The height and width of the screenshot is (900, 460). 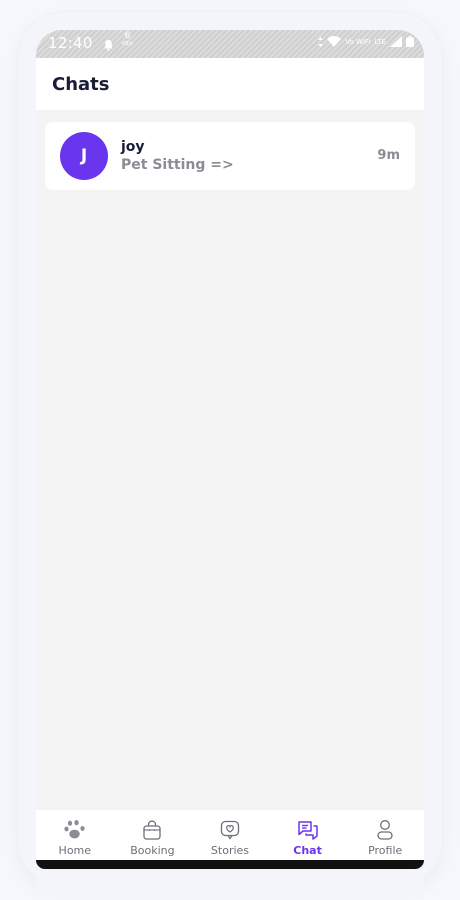 What do you see at coordinates (230, 879) in the screenshot?
I see `home-indicator-area` at bounding box center [230, 879].